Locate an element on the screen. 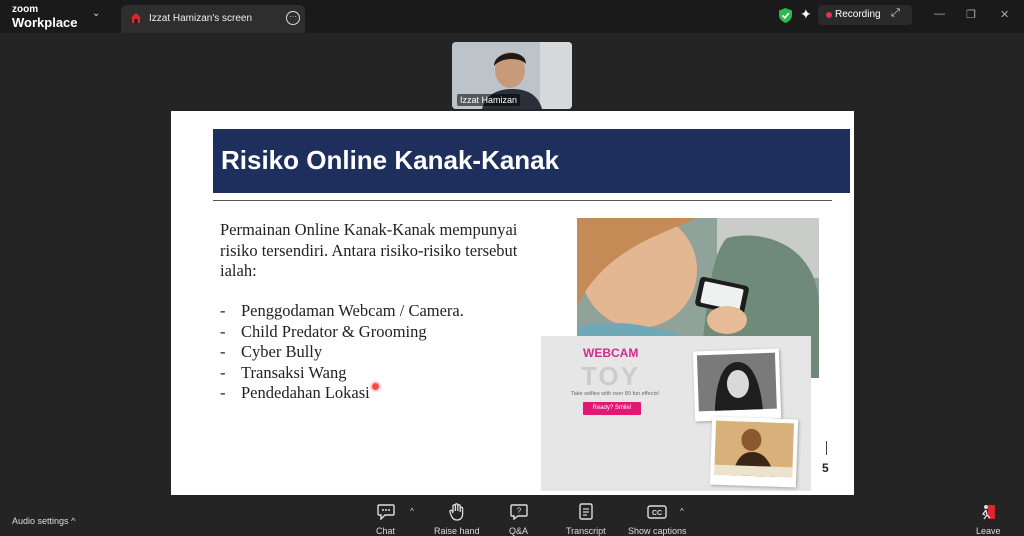 The image size is (1024, 536). chevron-down-icon: ⌄ is located at coordinates (96, 13).